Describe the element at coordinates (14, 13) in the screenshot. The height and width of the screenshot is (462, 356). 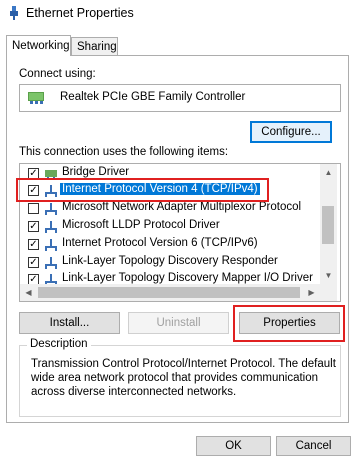
I see `network-plug-icon` at that location.